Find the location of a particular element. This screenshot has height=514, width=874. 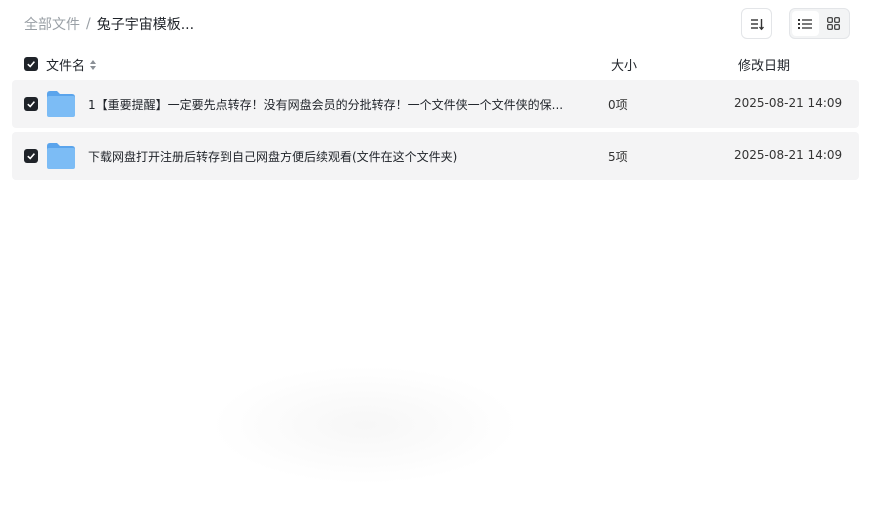

file-size: 0项 is located at coordinates (618, 105).